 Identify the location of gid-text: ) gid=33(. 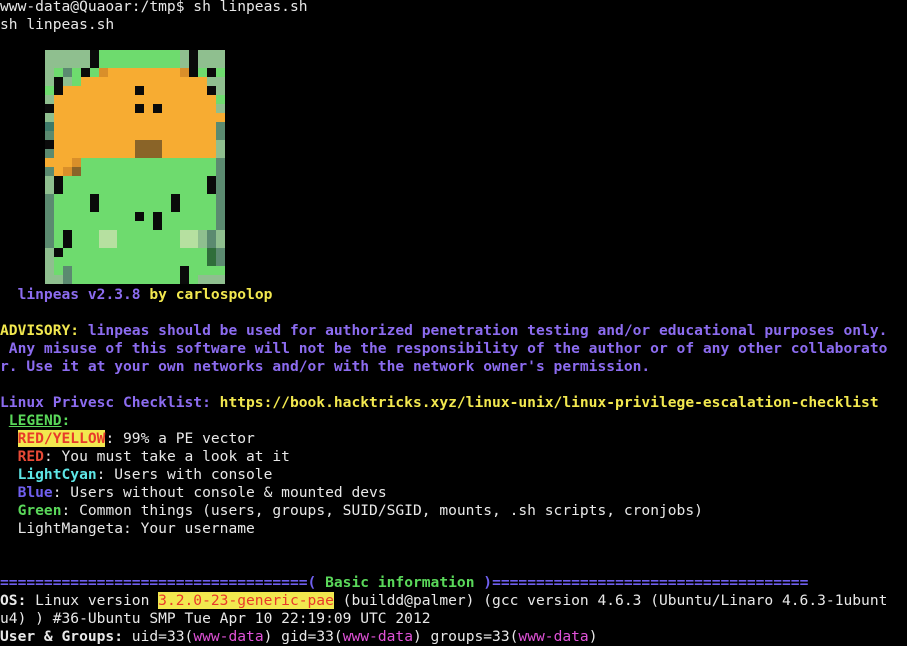
(303, 636).